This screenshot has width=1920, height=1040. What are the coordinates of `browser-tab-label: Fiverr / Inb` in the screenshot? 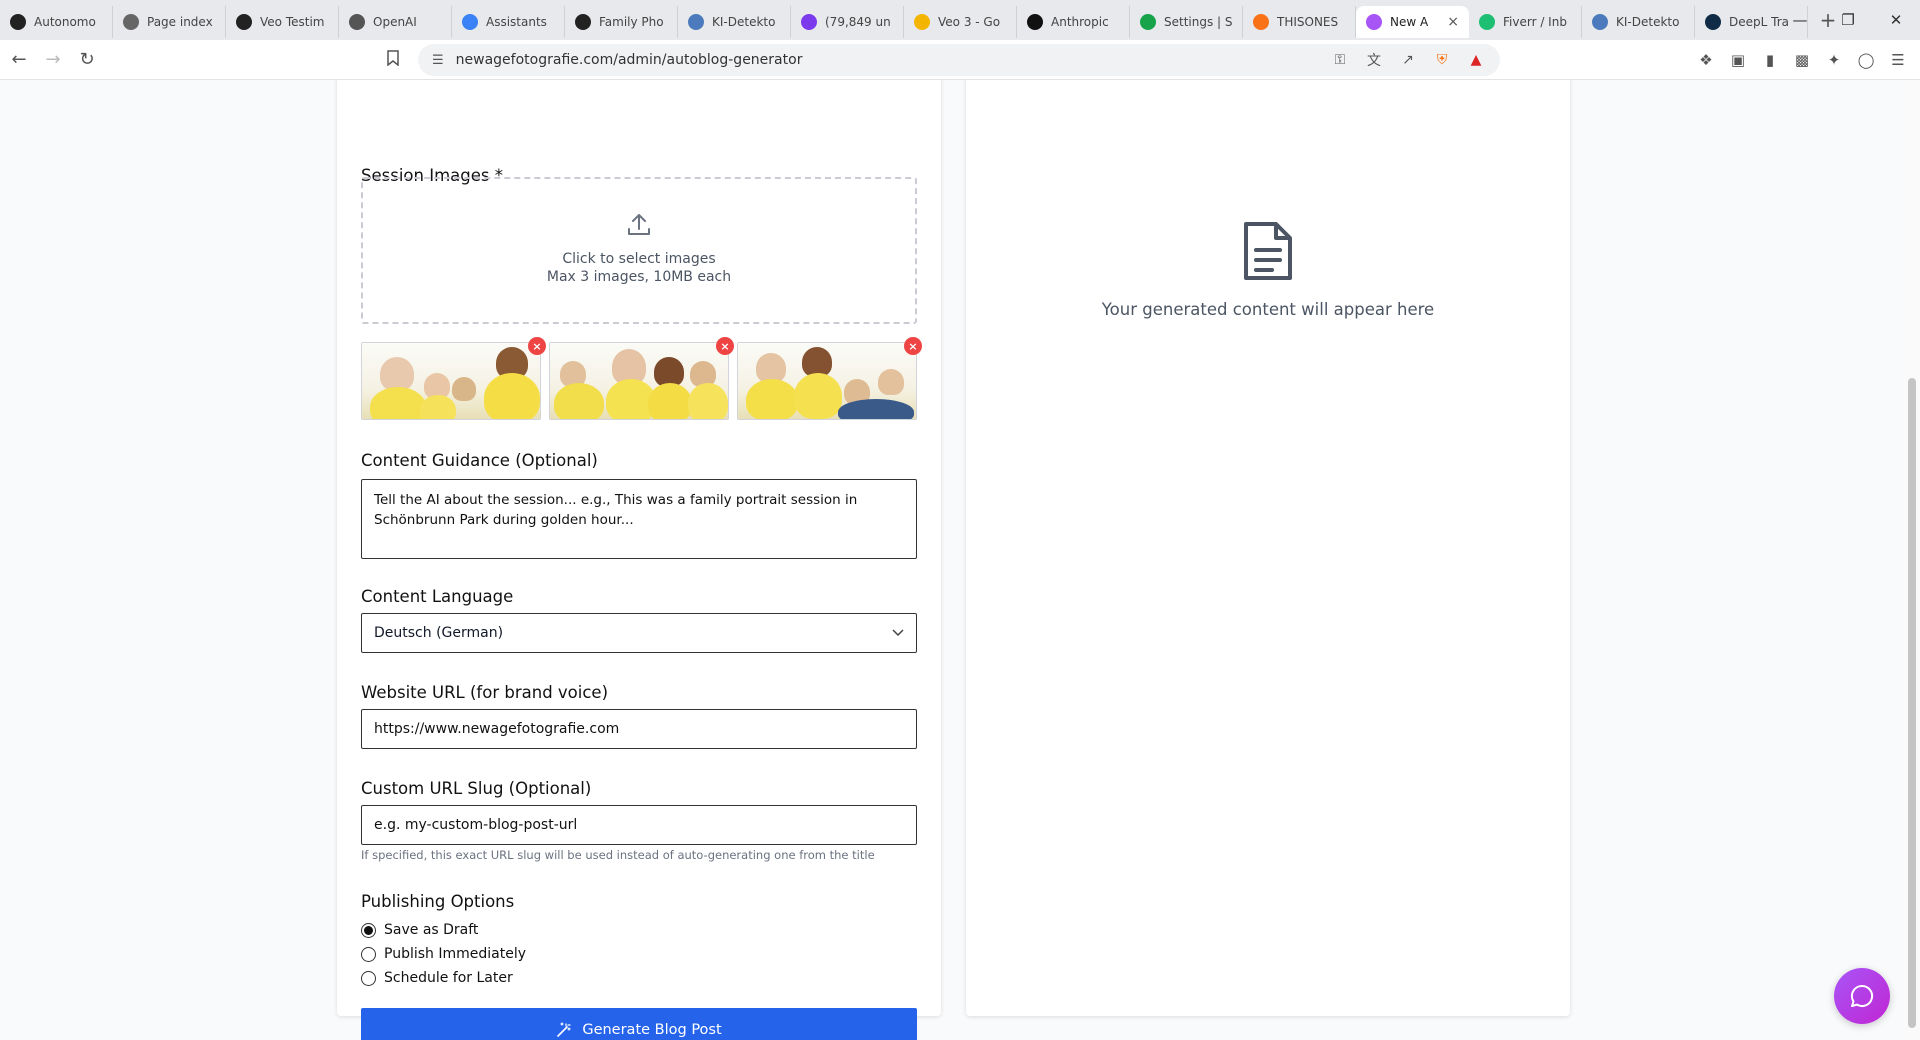 It's located at (1535, 22).